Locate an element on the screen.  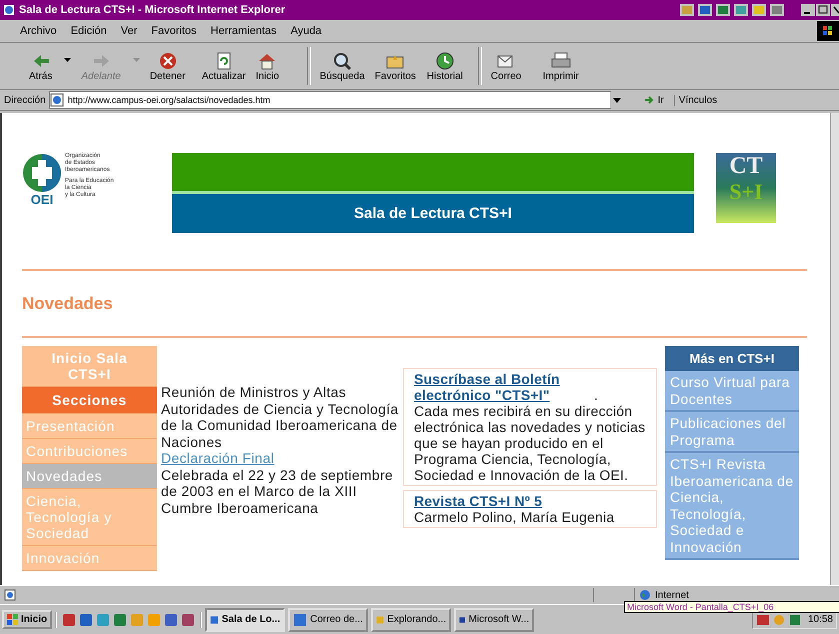
print-button: Imprimir is located at coordinates (564, 66).